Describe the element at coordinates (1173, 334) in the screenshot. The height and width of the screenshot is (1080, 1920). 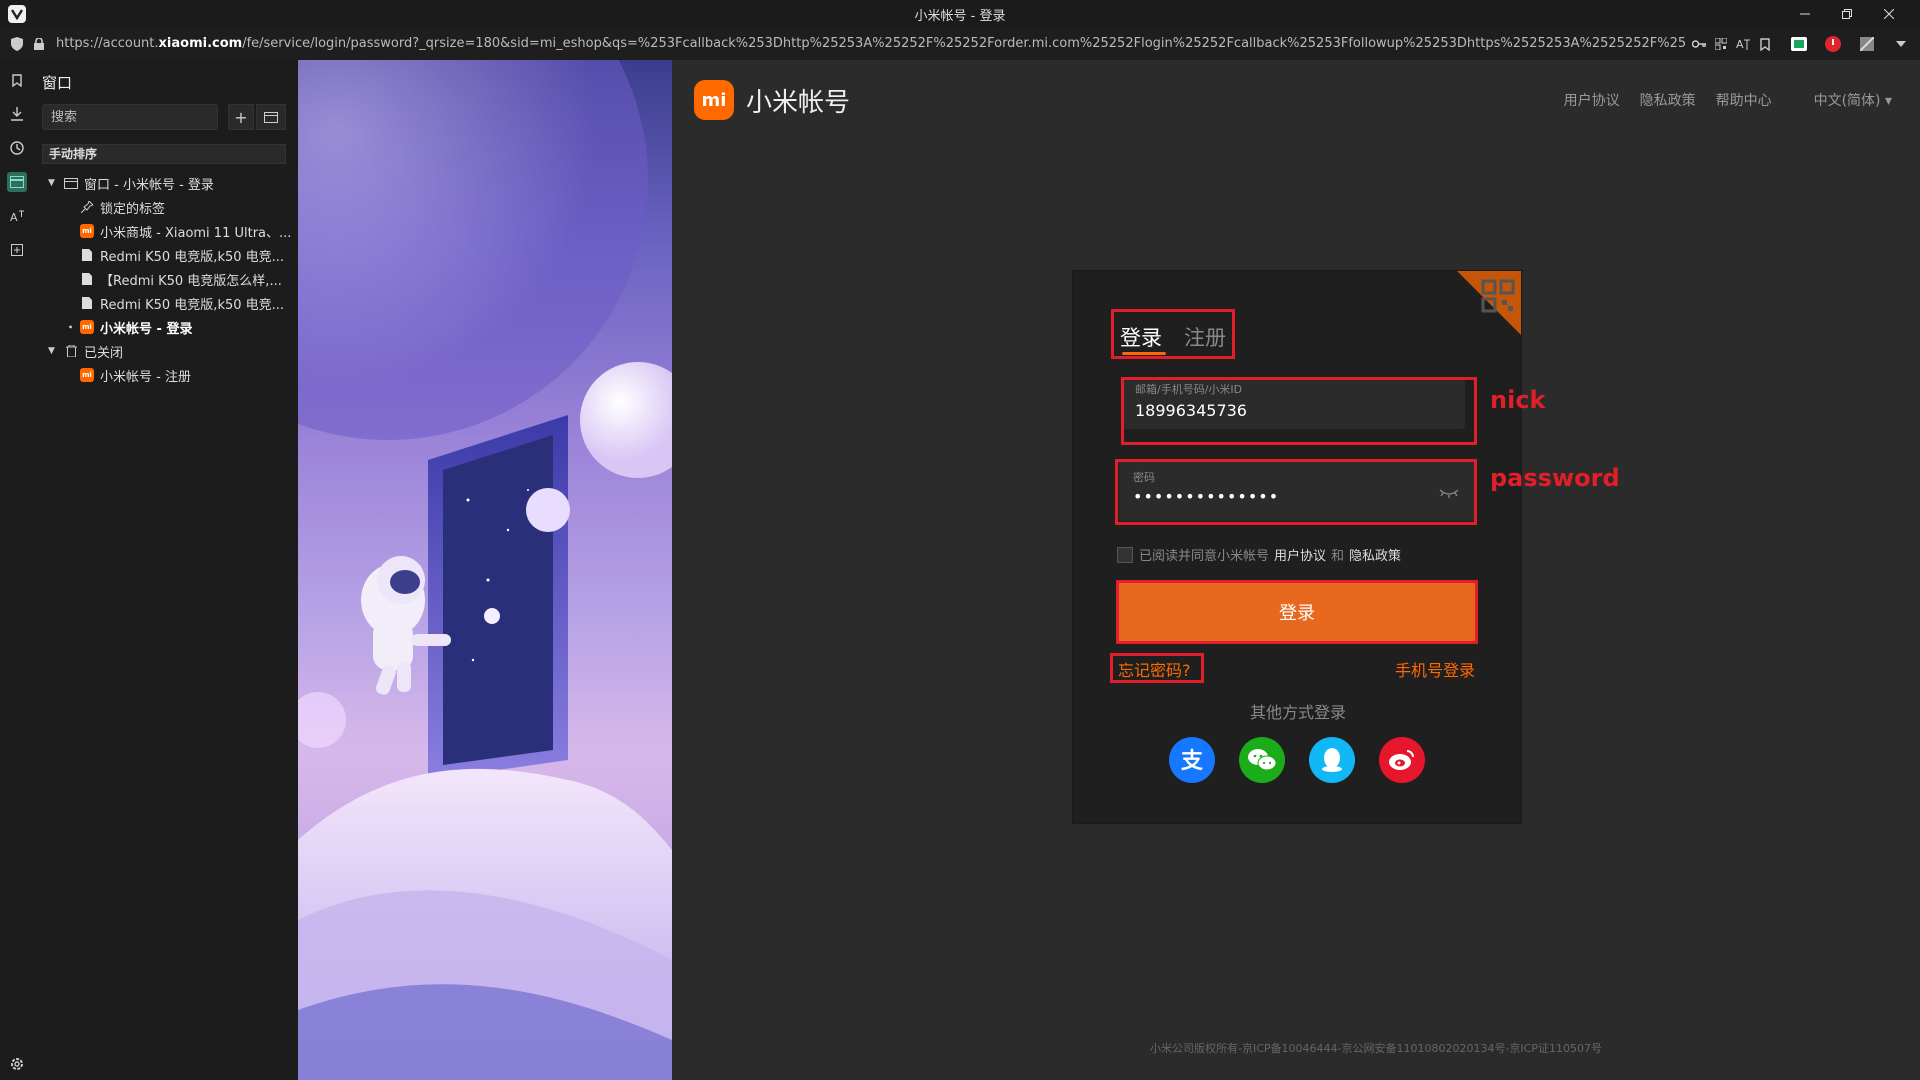
I see `login-tabs: 登录 注册` at that location.